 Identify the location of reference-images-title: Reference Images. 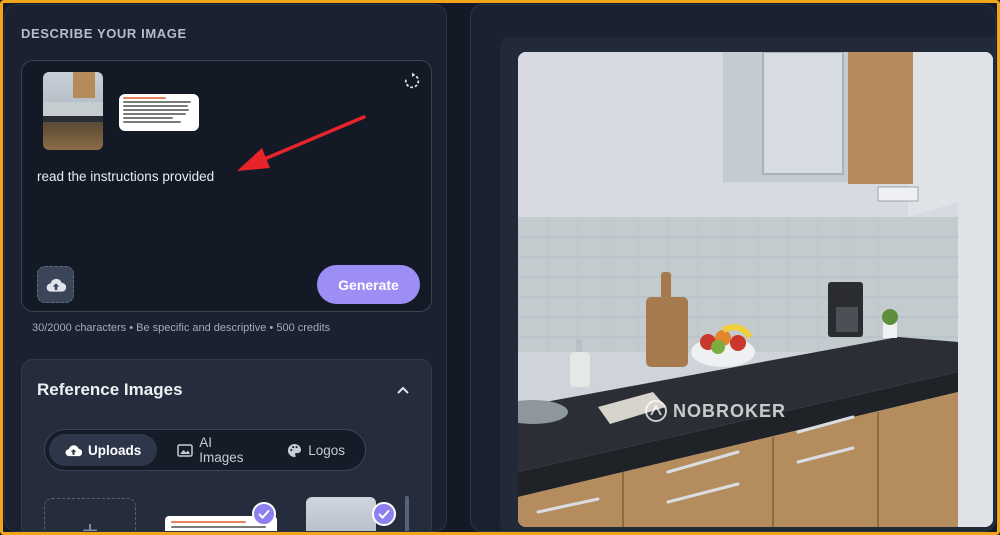
(110, 389).